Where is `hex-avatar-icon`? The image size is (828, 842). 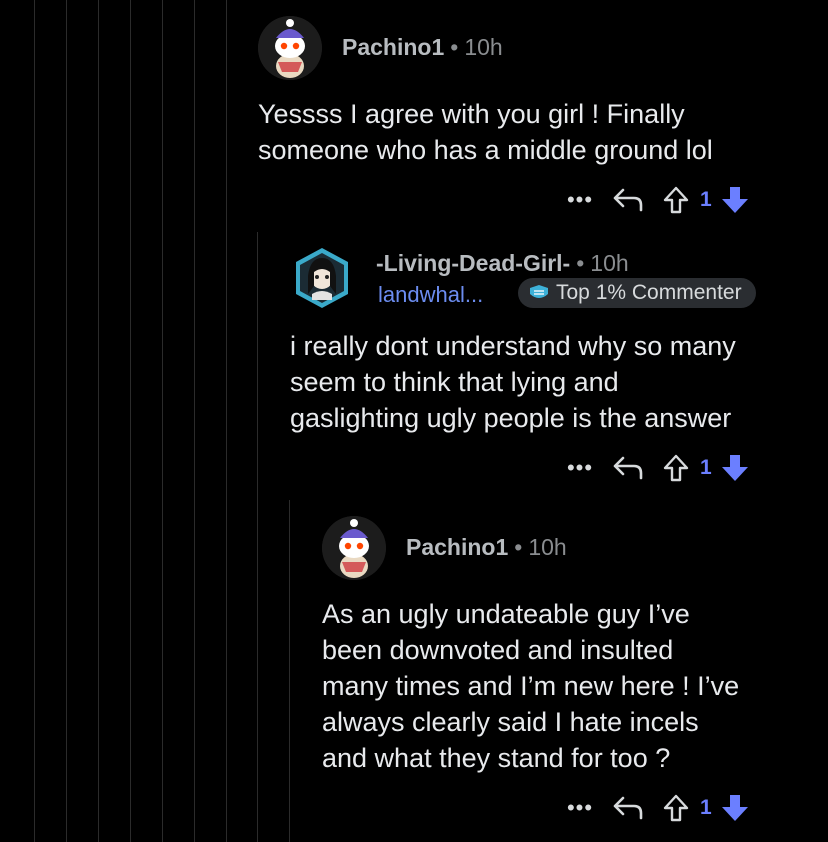
hex-avatar-icon is located at coordinates (322, 278).